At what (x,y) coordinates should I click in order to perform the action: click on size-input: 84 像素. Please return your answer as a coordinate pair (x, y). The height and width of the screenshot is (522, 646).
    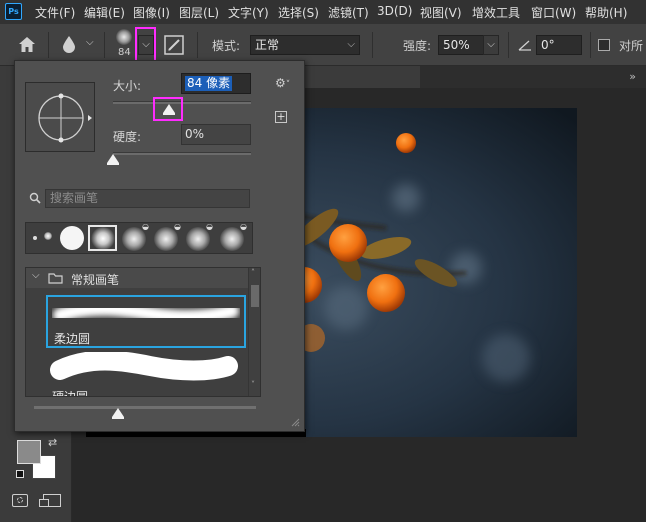
    Looking at the image, I should click on (216, 83).